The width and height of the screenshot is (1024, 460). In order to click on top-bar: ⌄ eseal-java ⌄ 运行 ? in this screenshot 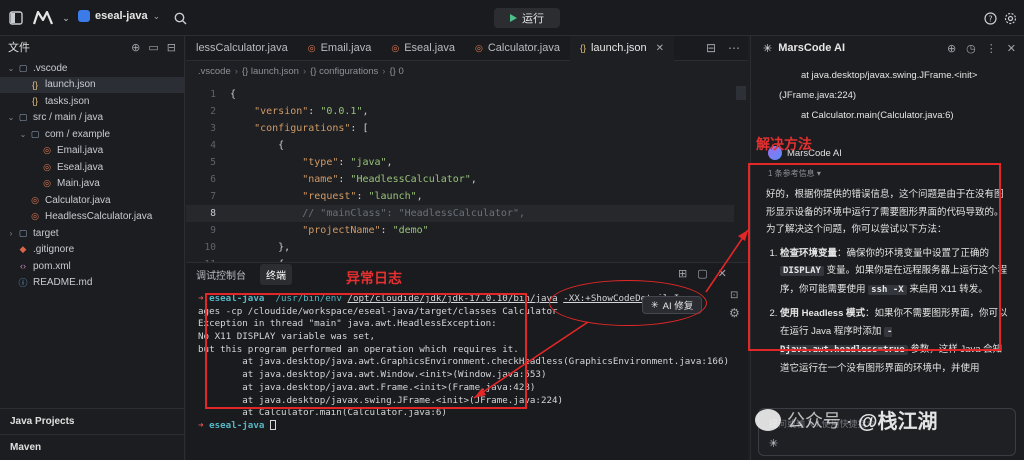, I will do `click(512, 18)`.